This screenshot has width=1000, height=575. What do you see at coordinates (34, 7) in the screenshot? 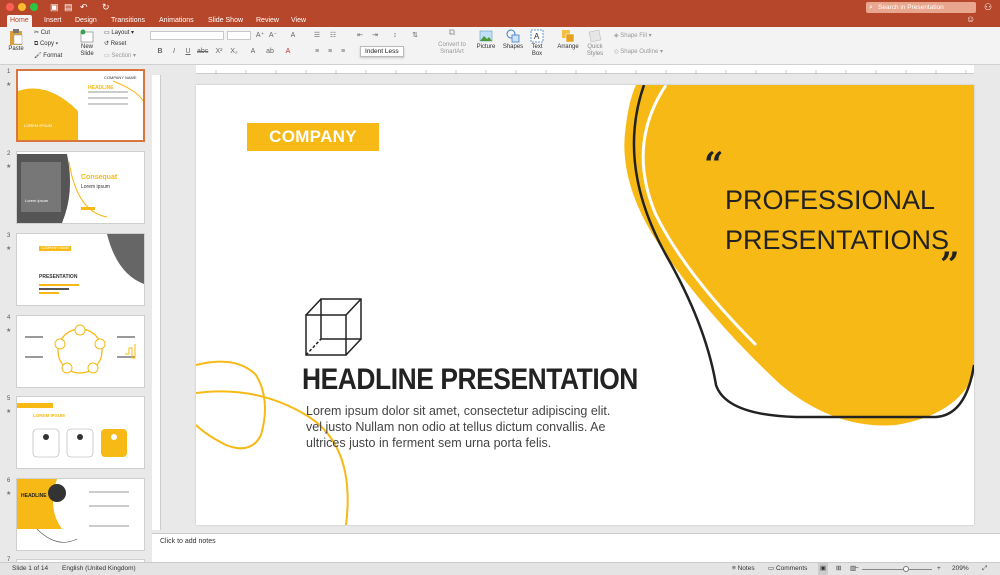
I see `zoom-window-button` at bounding box center [34, 7].